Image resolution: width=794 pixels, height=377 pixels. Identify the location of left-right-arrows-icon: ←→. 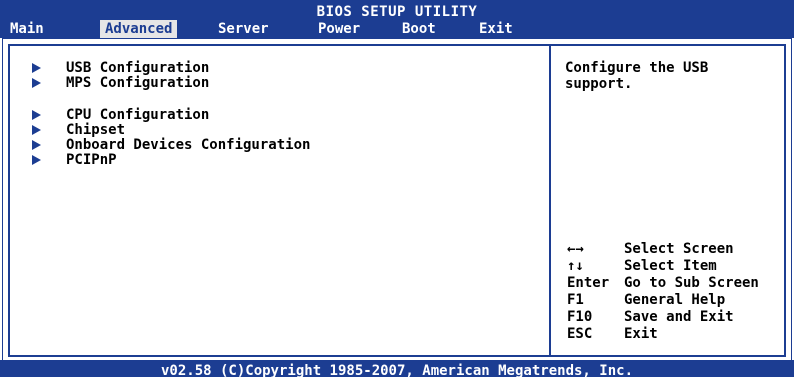
(575, 249).